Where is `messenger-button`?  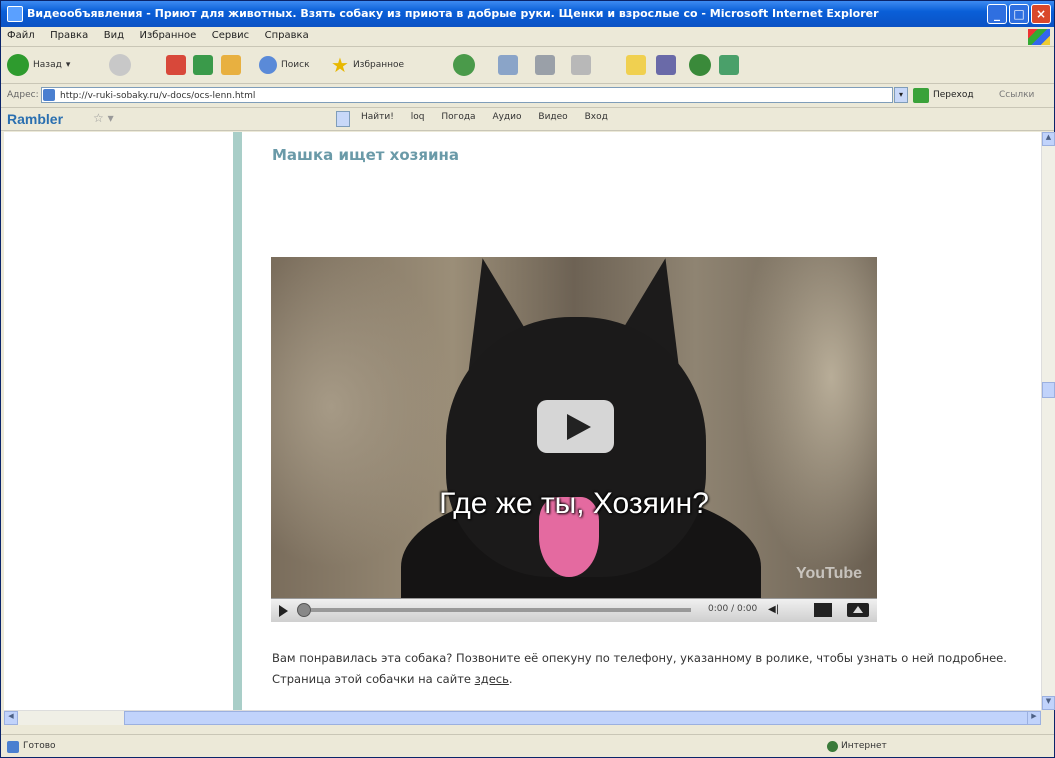
messenger-button is located at coordinates (666, 65).